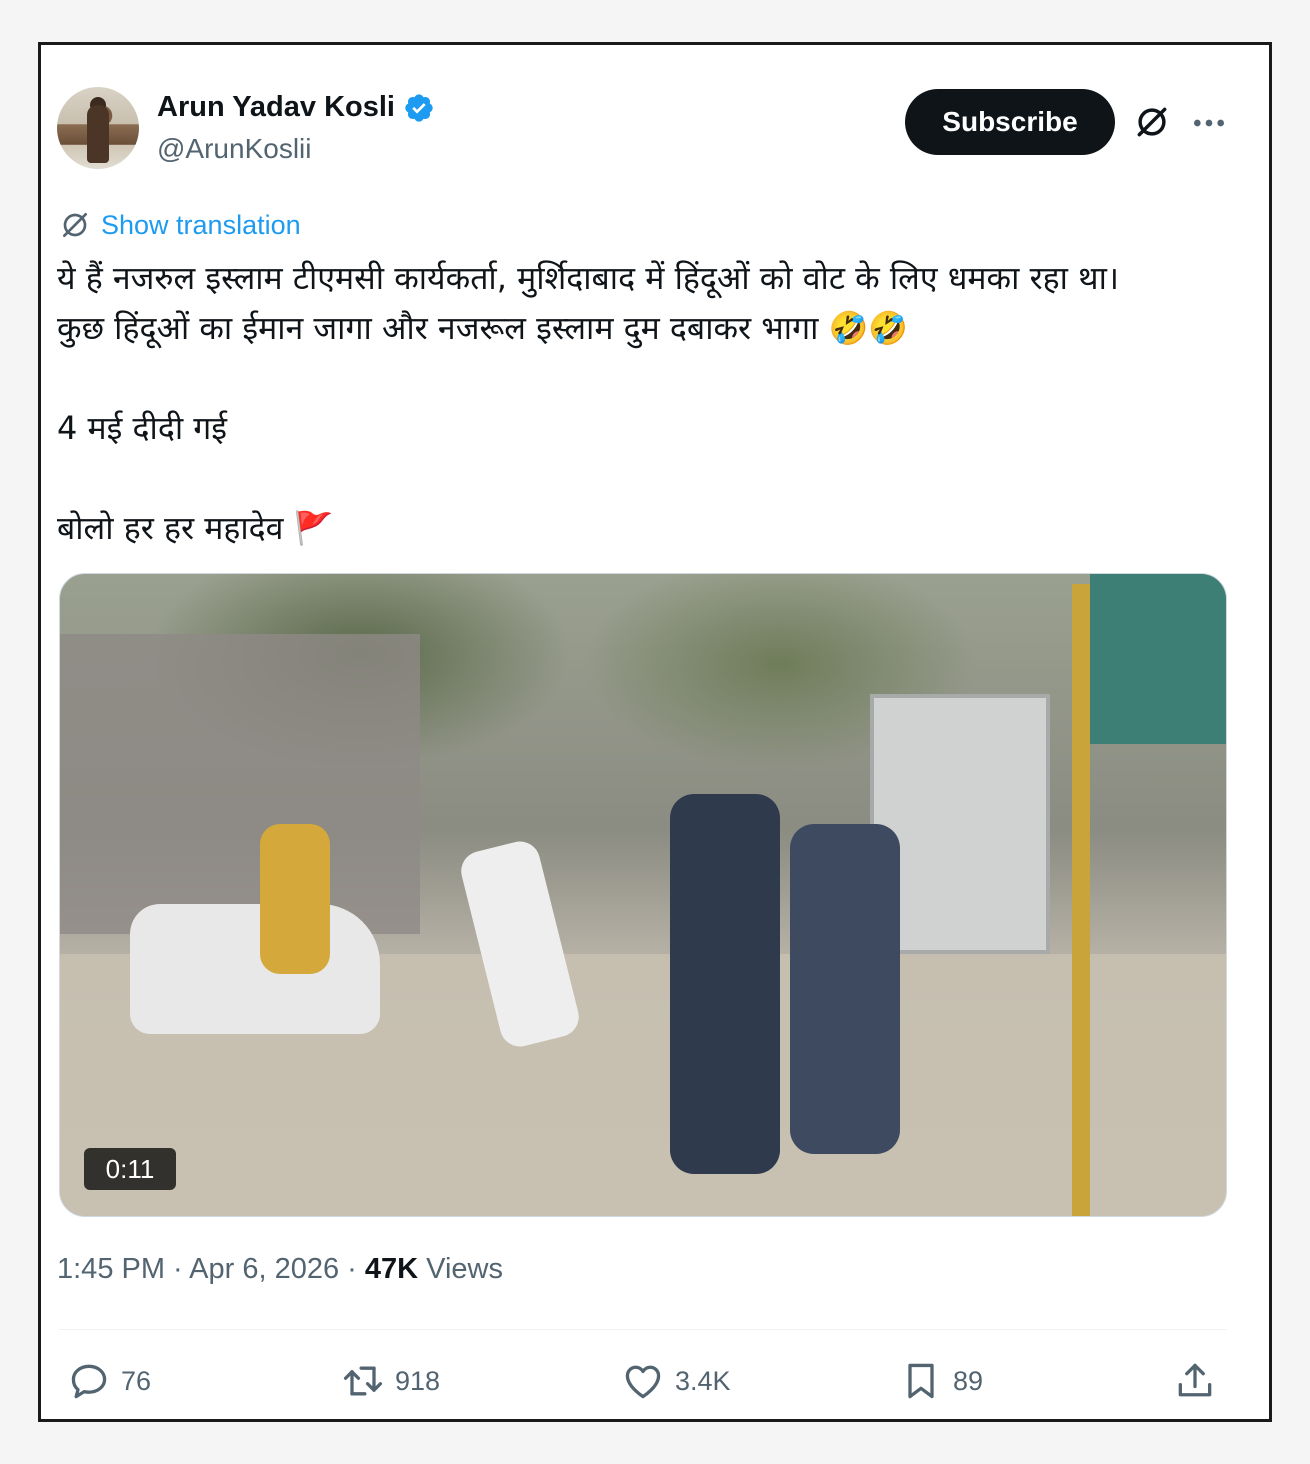 This screenshot has width=1310, height=1464. What do you see at coordinates (390, 1381) in the screenshot?
I see `retweet-button: 918` at bounding box center [390, 1381].